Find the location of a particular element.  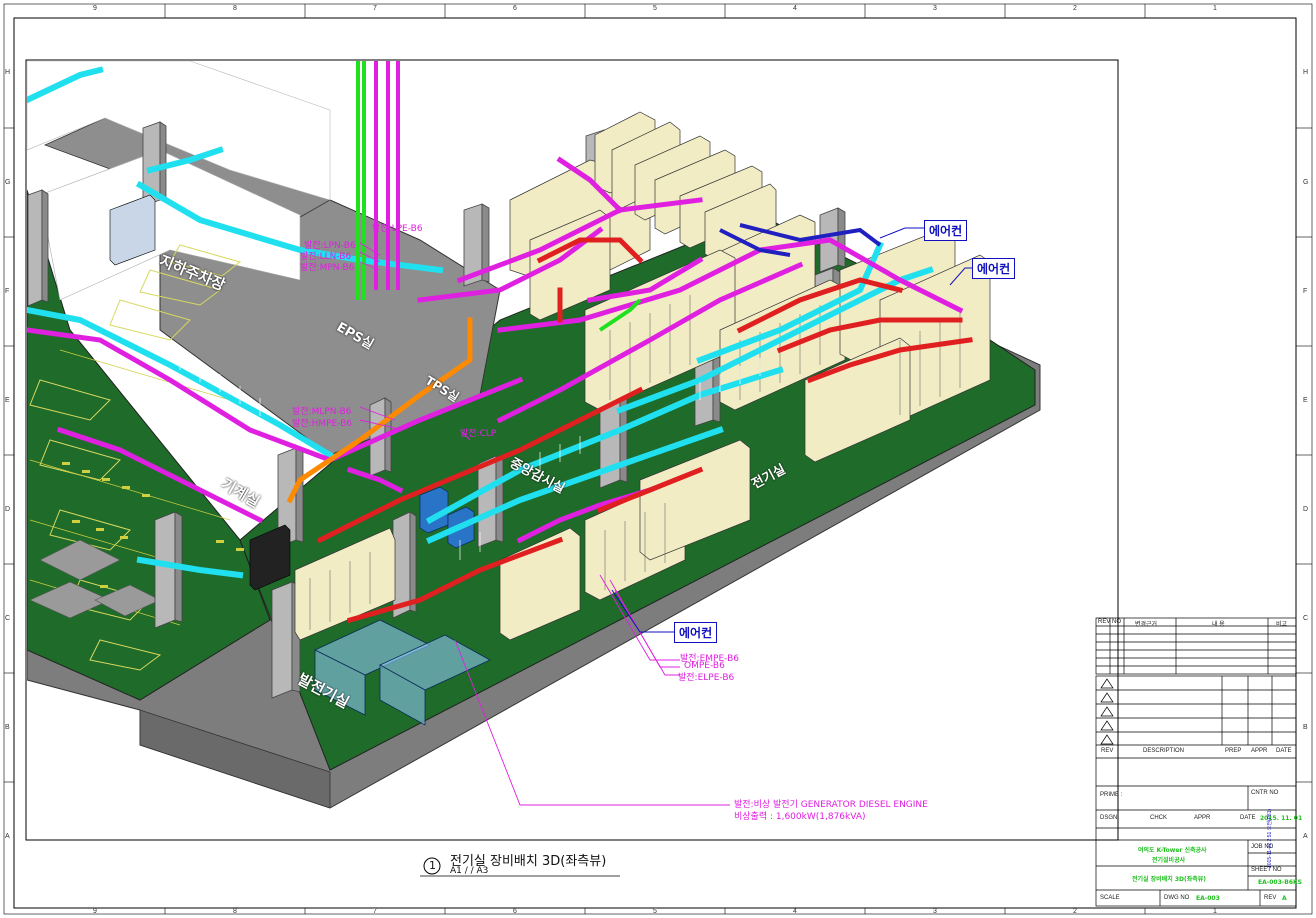

tb-sheet-no-value: EA-003-B6KS is located at coordinates (1280, 882).